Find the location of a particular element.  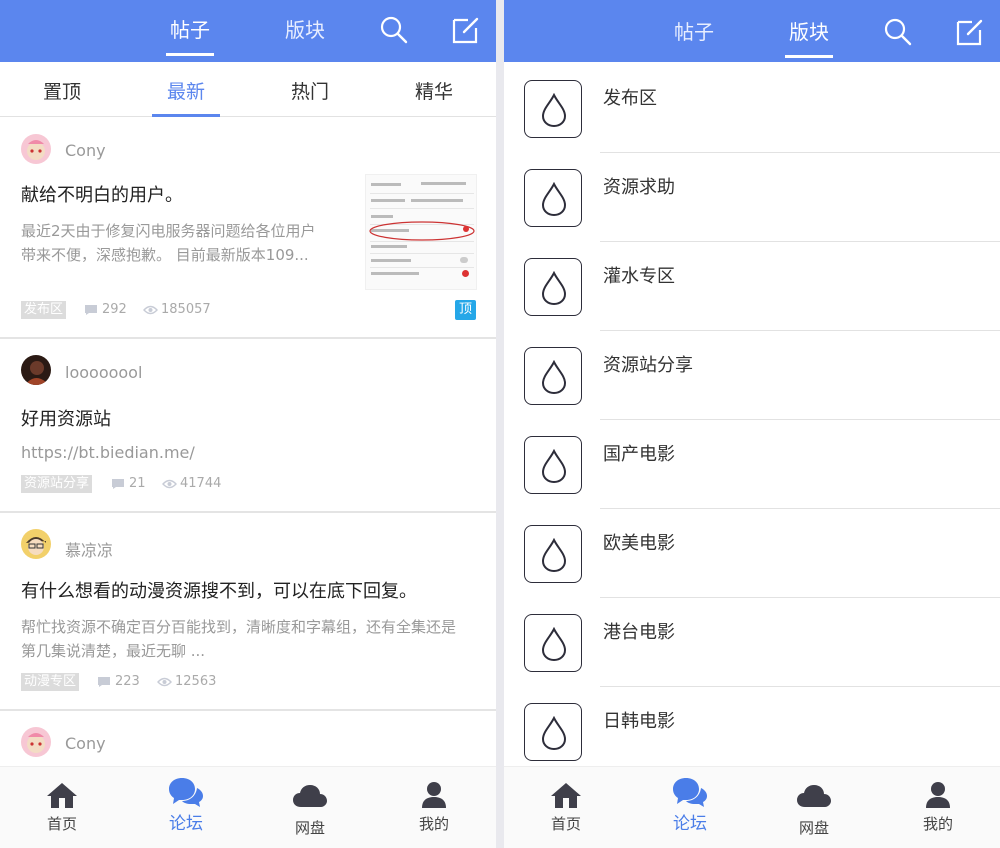

comment-count: 292 is located at coordinates (109, 310).